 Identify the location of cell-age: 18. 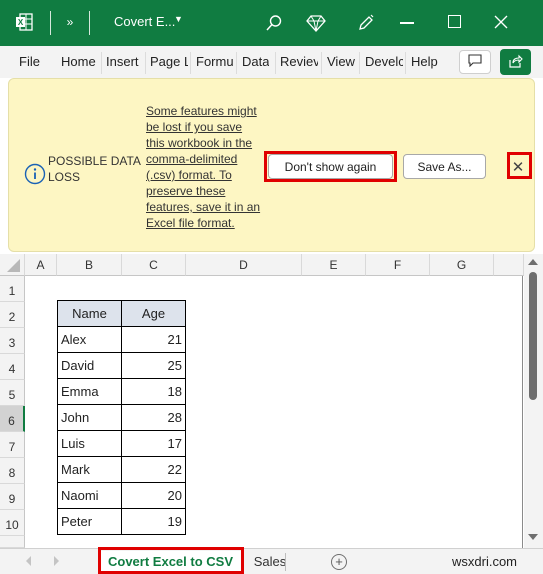
(153, 391).